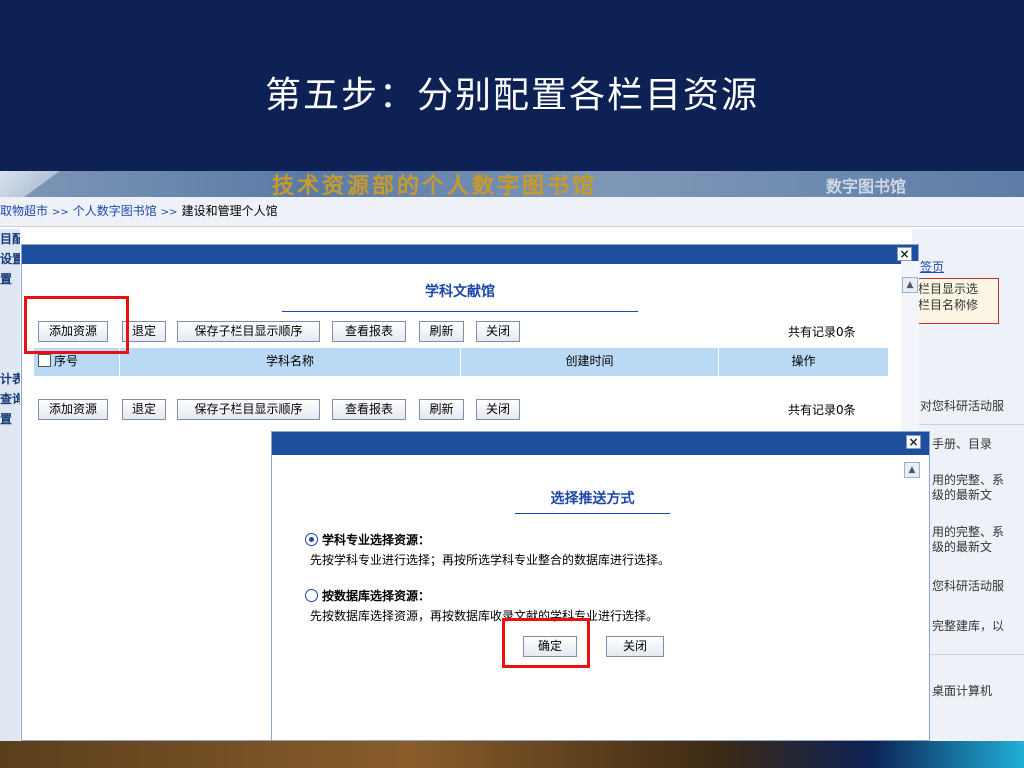 The image size is (1024, 768). What do you see at coordinates (290, 362) in the screenshot?
I see `column-header-subject: 学科名称` at bounding box center [290, 362].